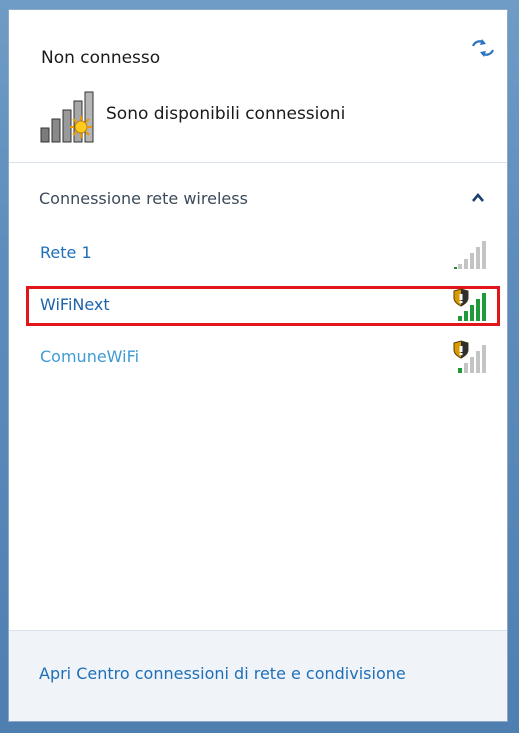  Describe the element at coordinates (66, 252) in the screenshot. I see `network-name: Rete 1` at that location.